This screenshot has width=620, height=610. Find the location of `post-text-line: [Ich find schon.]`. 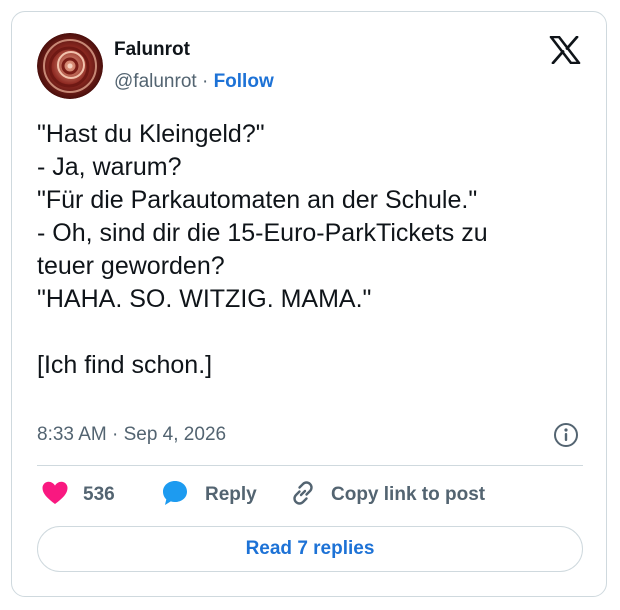

post-text-line: [Ich find schon.] is located at coordinates (125, 365).